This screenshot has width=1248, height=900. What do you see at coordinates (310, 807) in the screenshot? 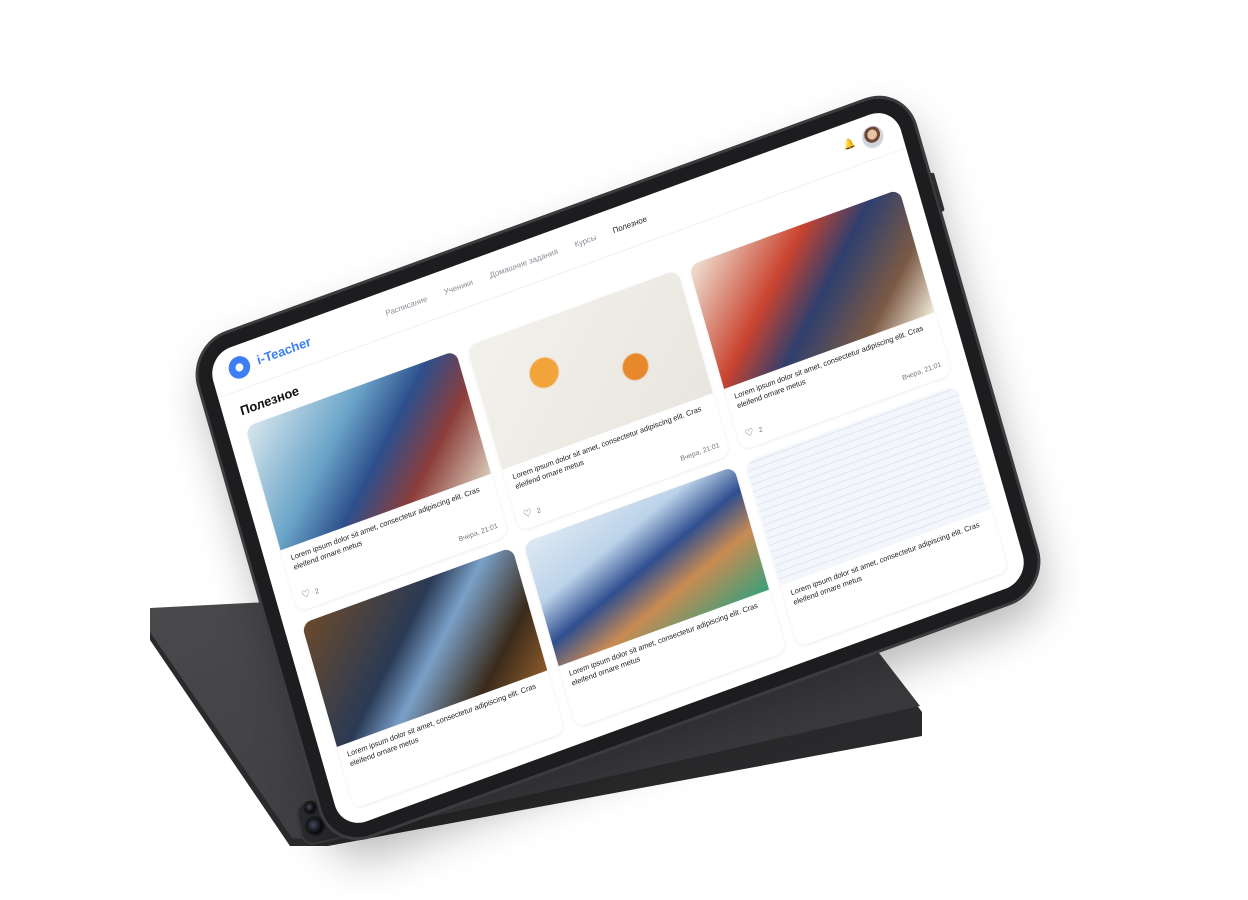
I see `flash-icon` at bounding box center [310, 807].